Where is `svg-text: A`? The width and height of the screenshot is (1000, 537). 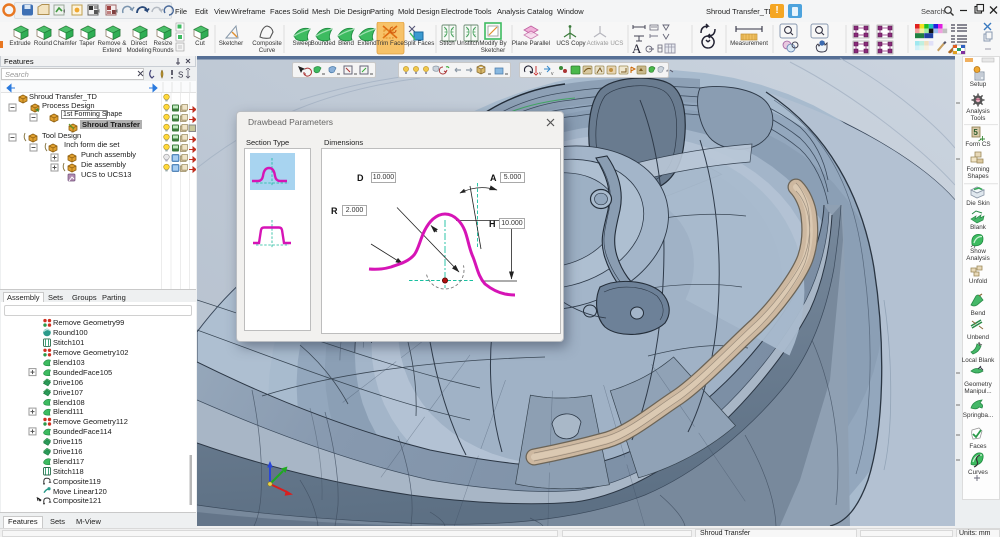 svg-text: A is located at coordinates (637, 48).